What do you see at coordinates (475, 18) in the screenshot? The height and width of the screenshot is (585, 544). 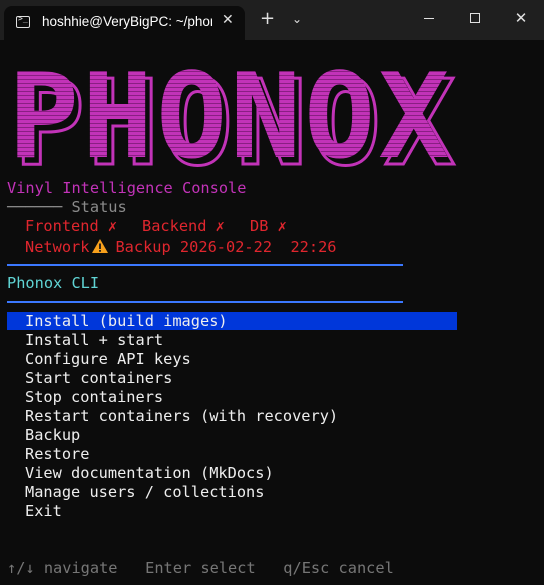 I see `maximize-button` at bounding box center [475, 18].